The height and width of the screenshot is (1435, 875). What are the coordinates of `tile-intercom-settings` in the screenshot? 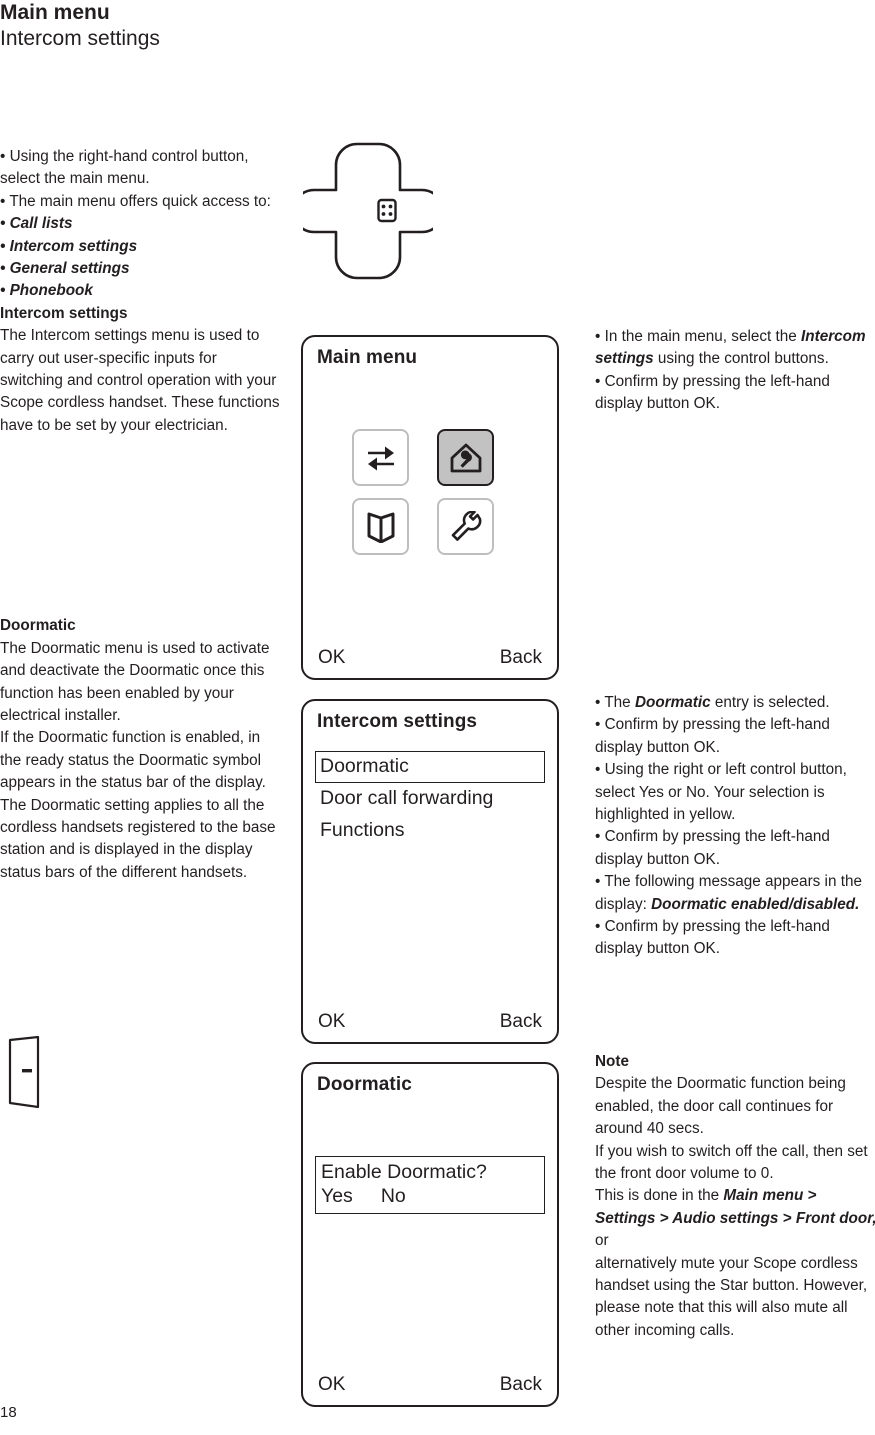 It's located at (465, 457).